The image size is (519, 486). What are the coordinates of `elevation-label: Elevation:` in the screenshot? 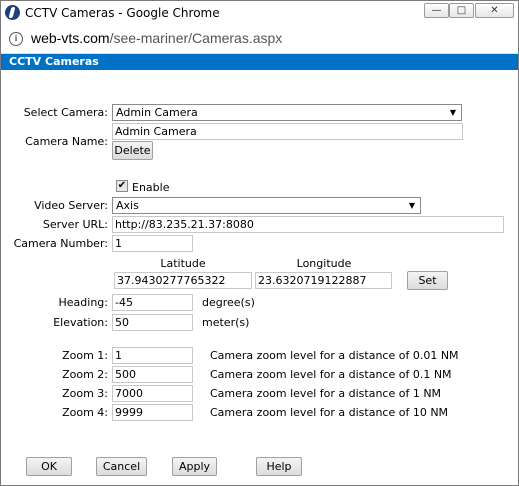 It's located at (80, 322).